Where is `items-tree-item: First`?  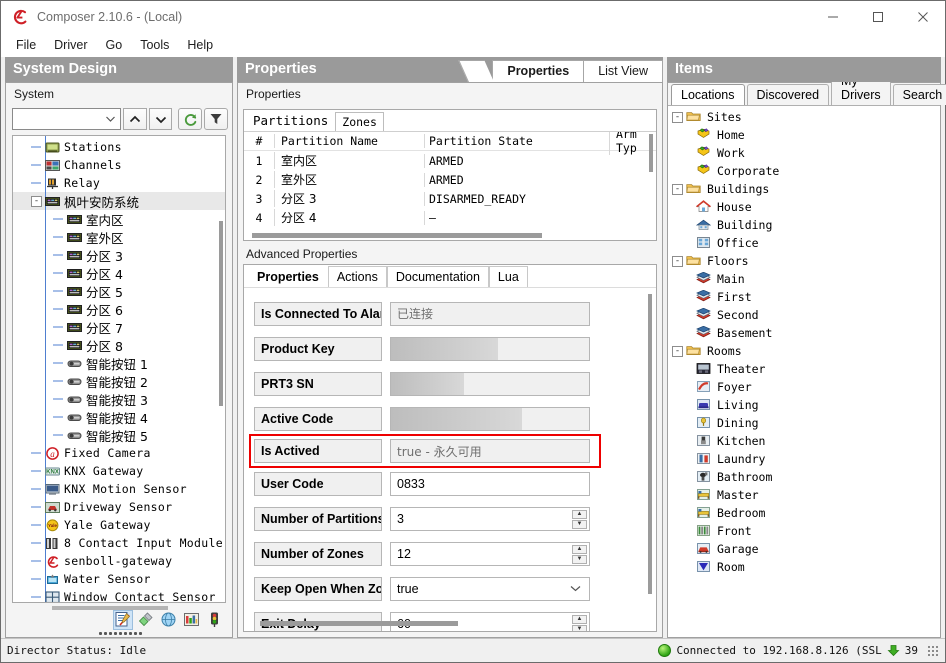
items-tree-item: First is located at coordinates (804, 297).